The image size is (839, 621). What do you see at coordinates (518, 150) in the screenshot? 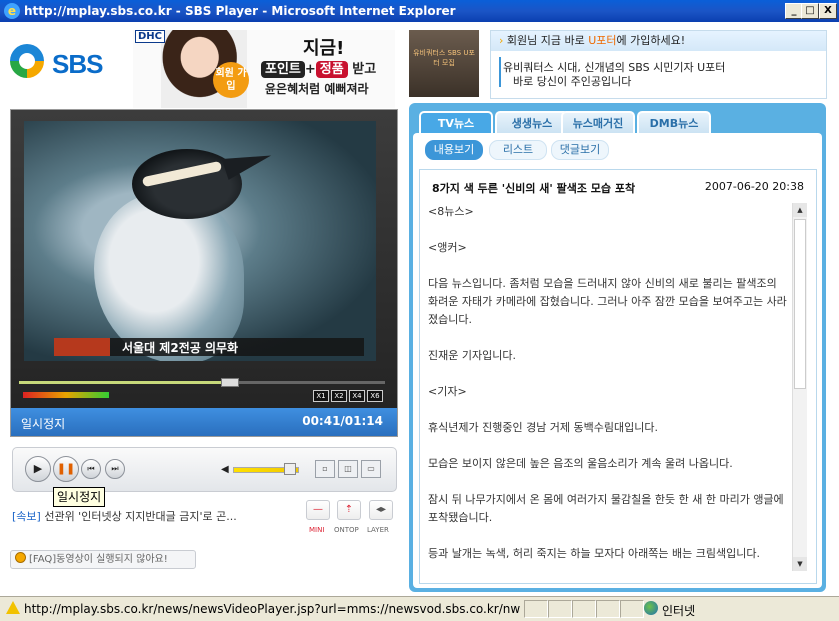
I see `subtab-list: 리스트` at bounding box center [518, 150].